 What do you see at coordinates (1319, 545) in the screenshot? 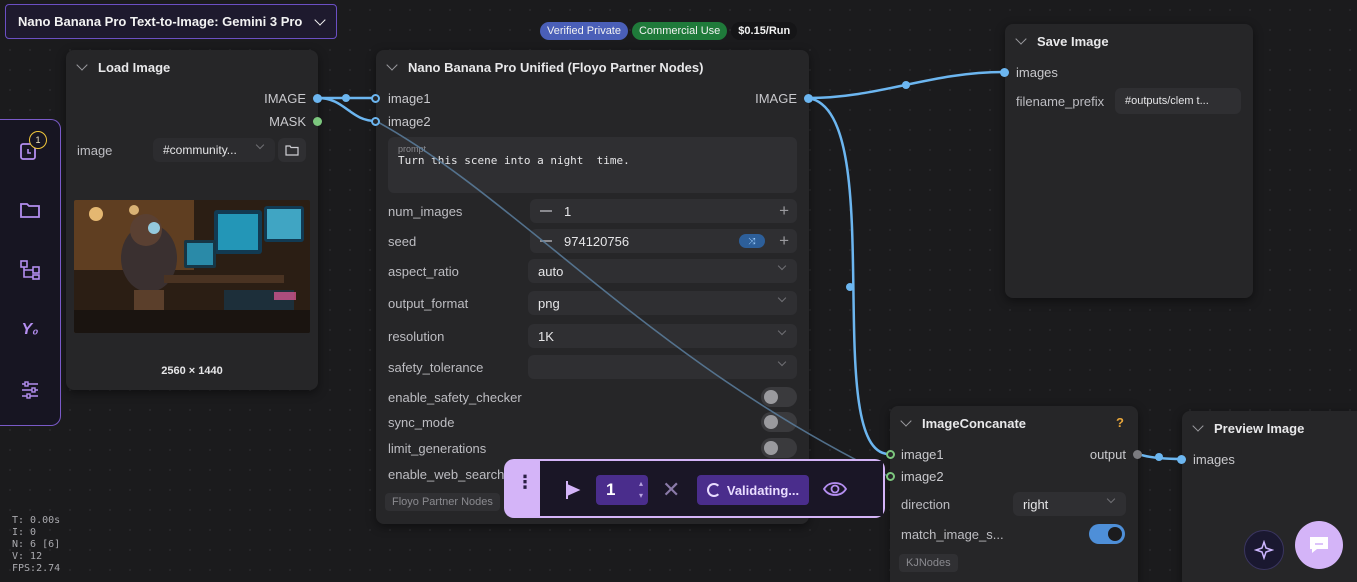
I see `chat-button` at bounding box center [1319, 545].